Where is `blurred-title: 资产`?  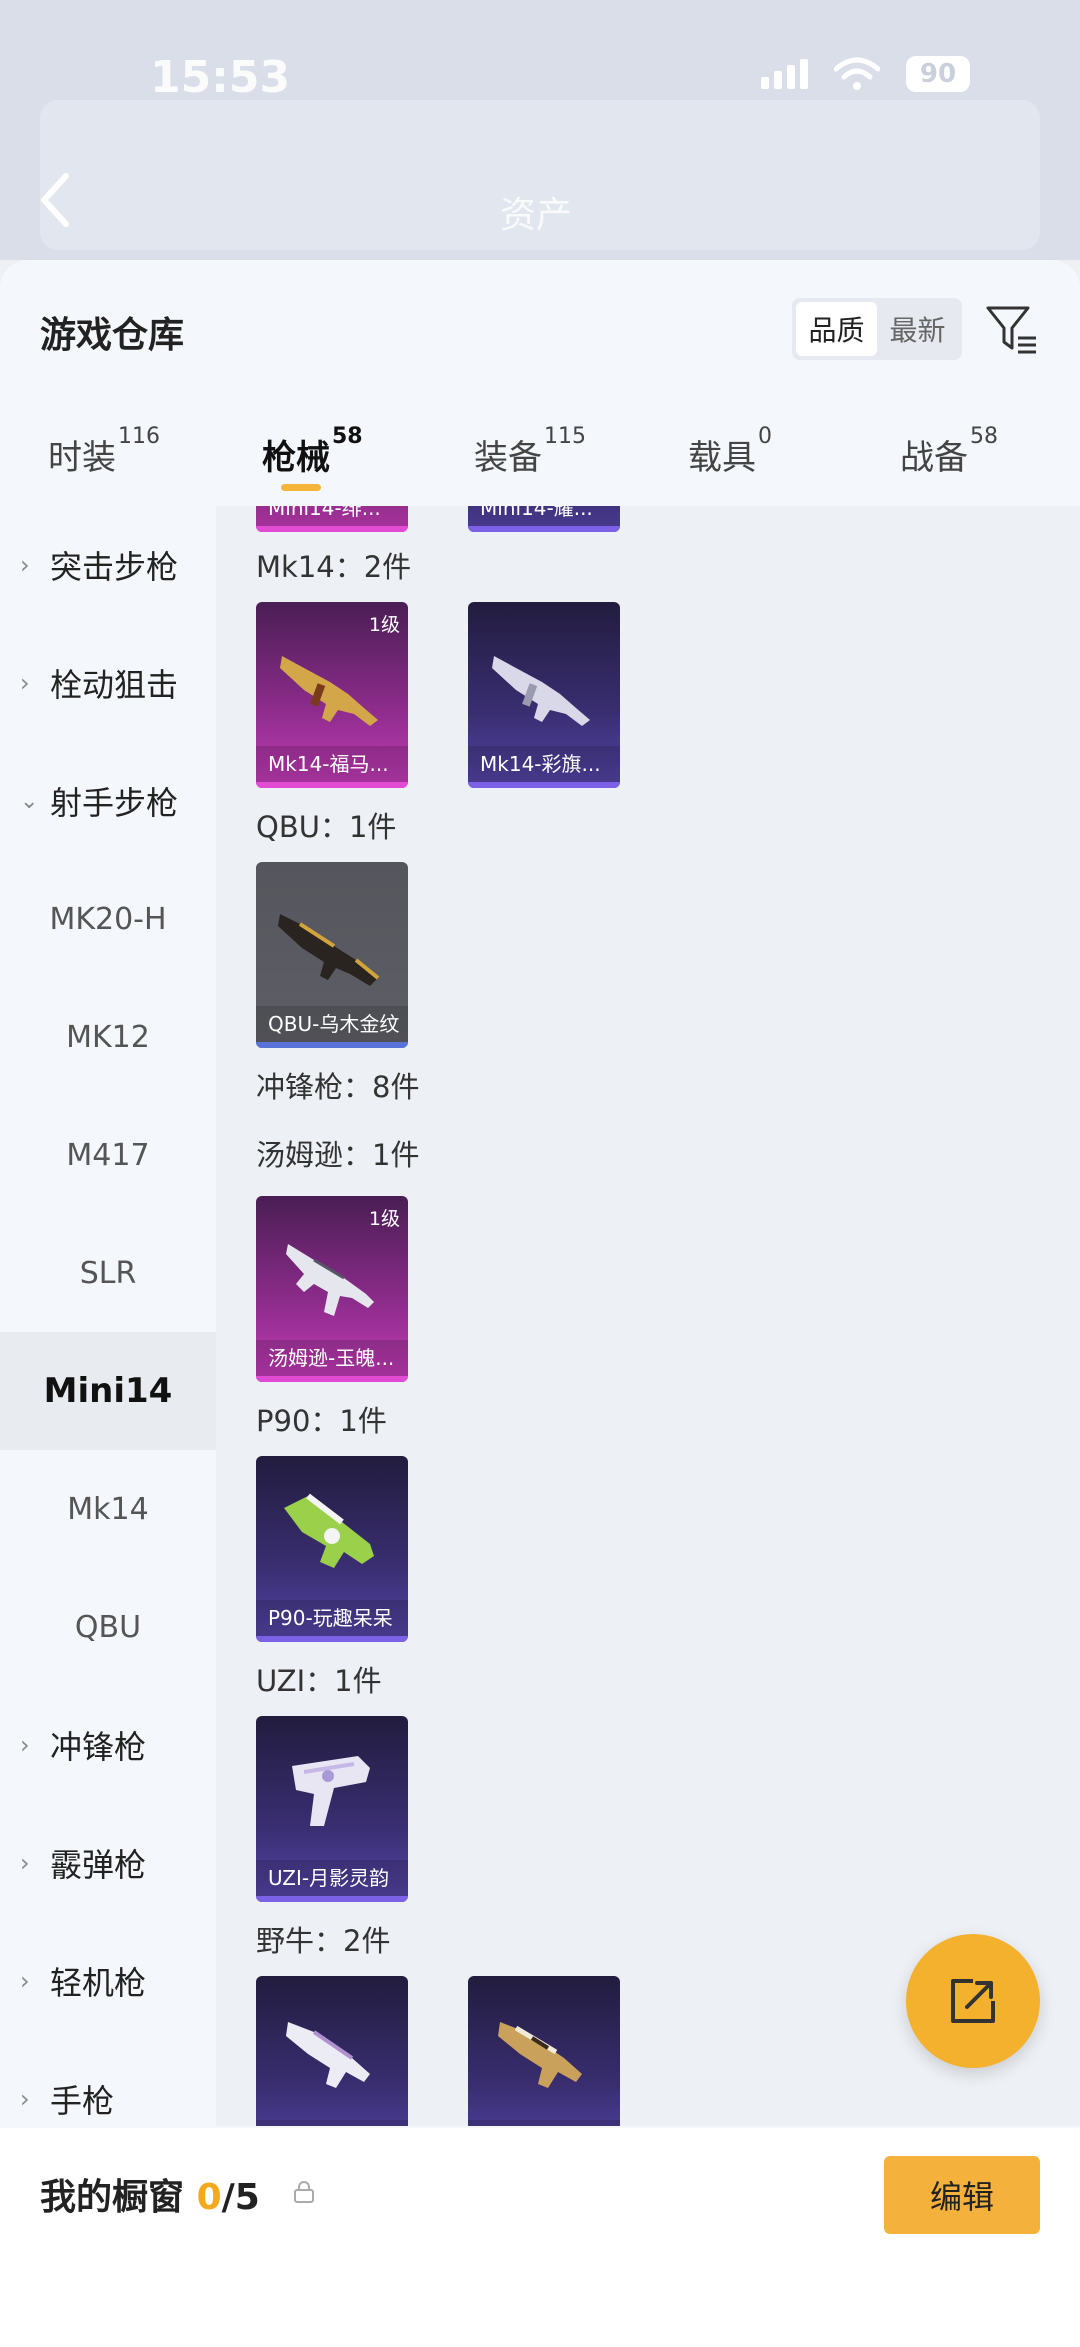 blurred-title: 资产 is located at coordinates (536, 215).